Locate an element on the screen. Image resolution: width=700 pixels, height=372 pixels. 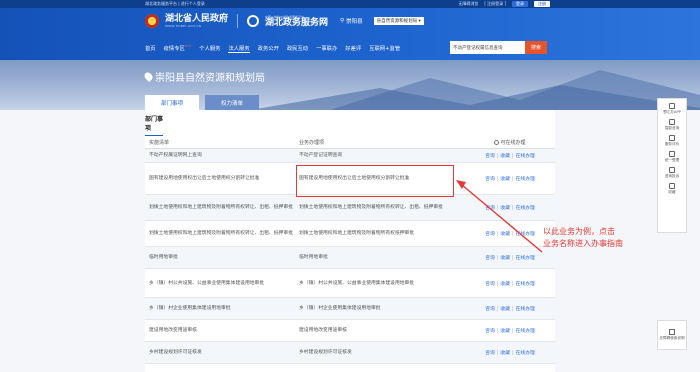
sidebar-label: 收藏 is located at coordinates (672, 192).